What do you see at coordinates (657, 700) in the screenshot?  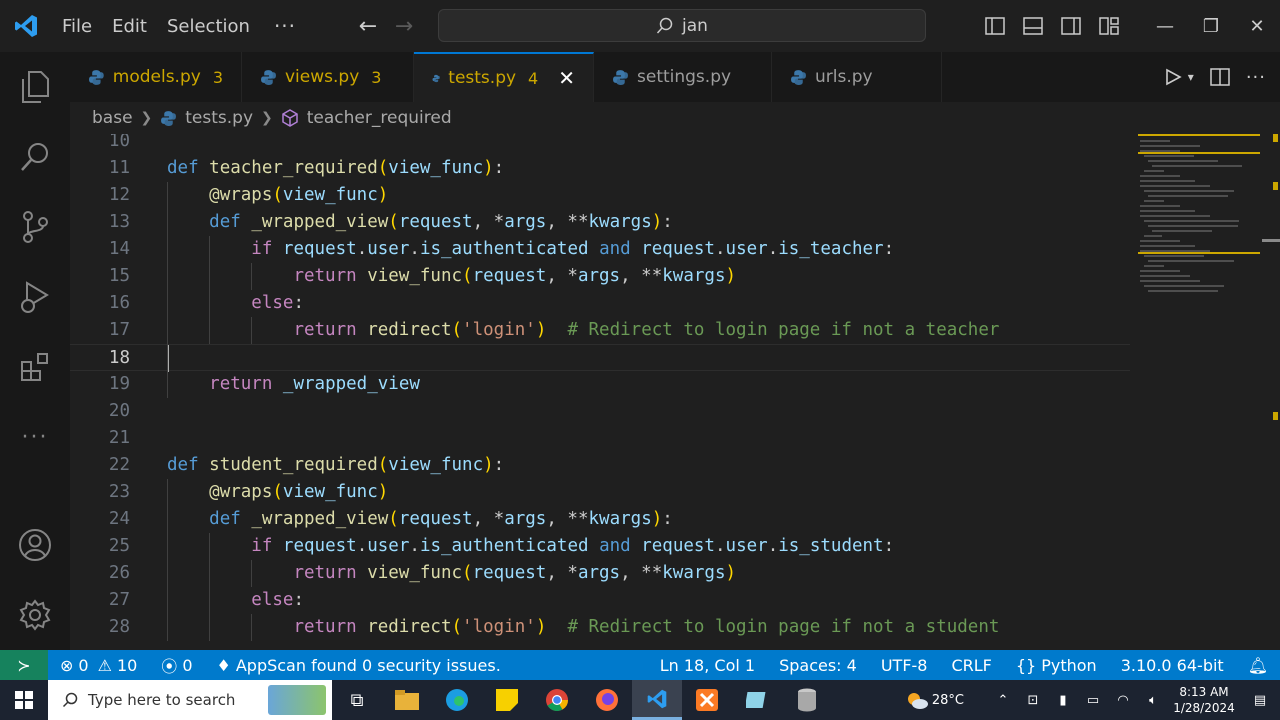 I see `vscode-taskbar-icon` at bounding box center [657, 700].